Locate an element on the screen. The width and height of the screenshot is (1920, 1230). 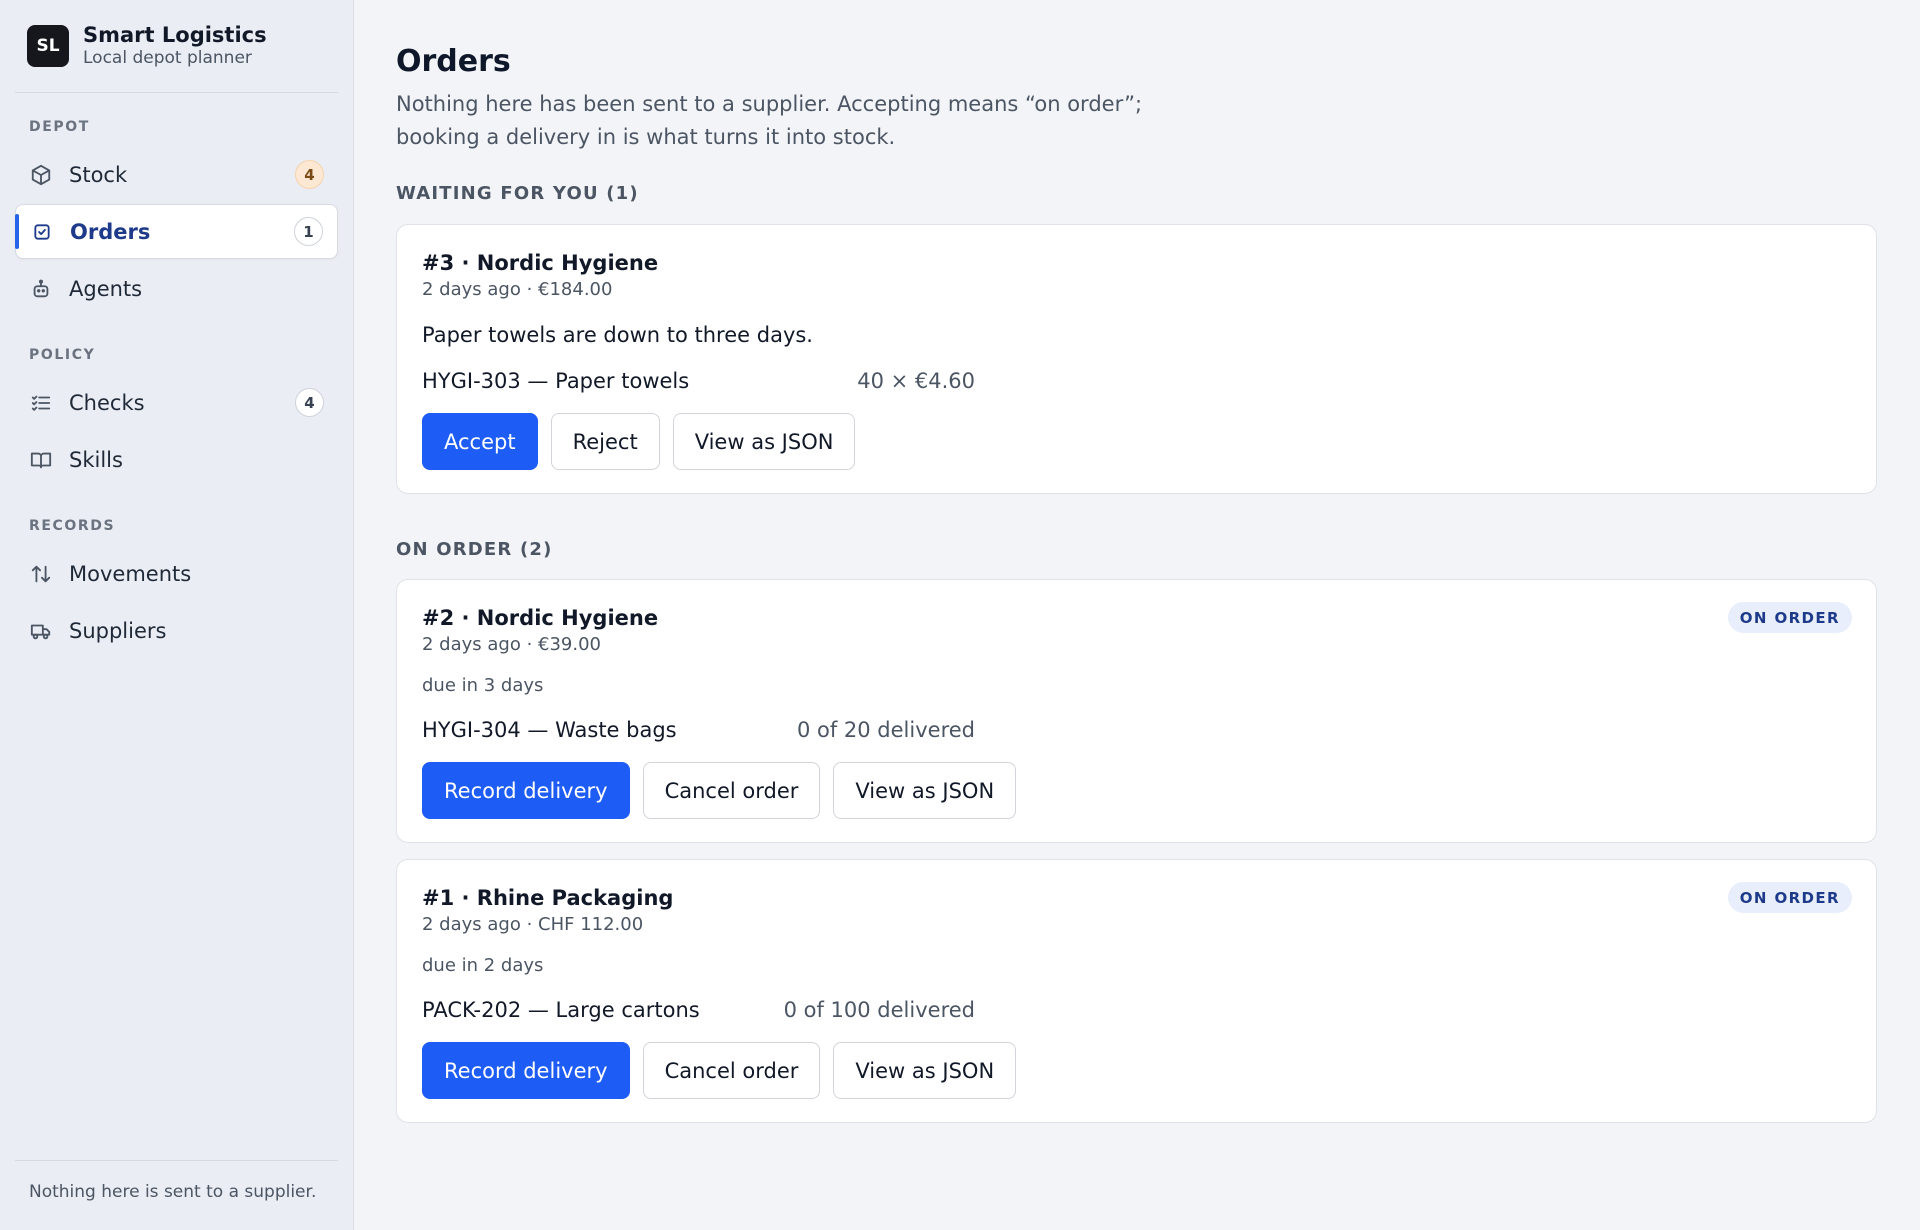
order-title: #2 · Nordic Hygiene is located at coordinates (540, 618).